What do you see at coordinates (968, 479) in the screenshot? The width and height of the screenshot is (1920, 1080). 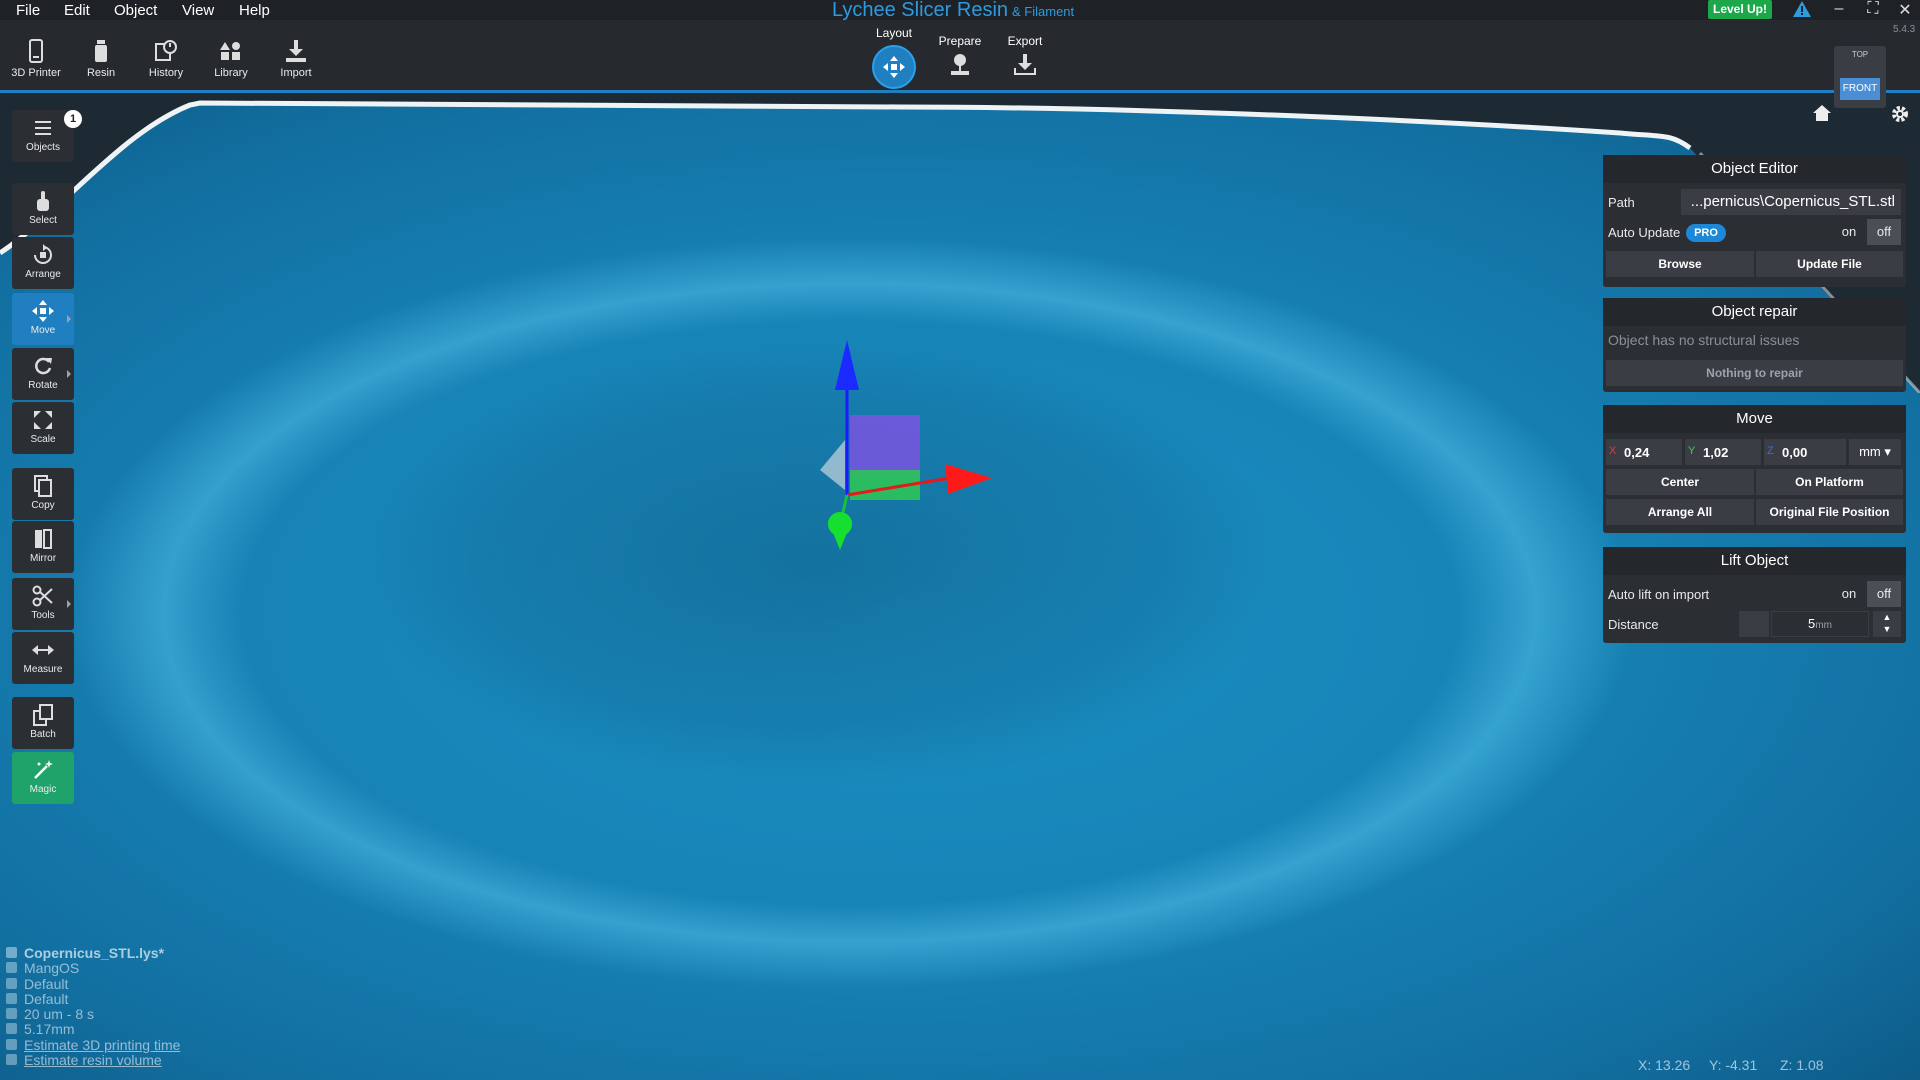 I see `gizmo-x-arrow` at bounding box center [968, 479].